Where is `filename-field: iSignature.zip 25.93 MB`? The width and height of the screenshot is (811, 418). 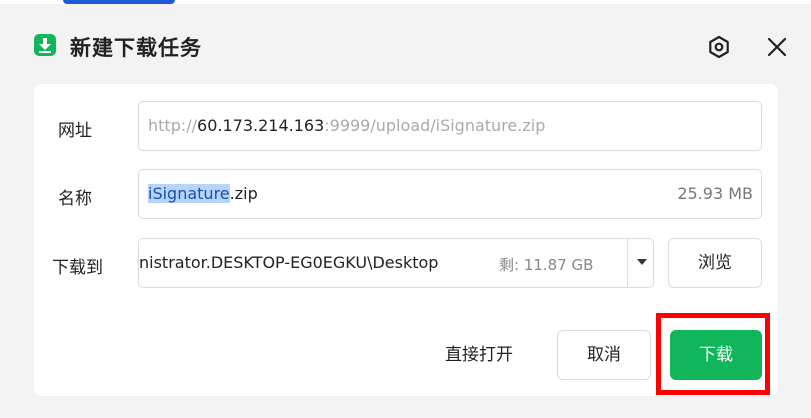 filename-field: iSignature.zip 25.93 MB is located at coordinates (450, 194).